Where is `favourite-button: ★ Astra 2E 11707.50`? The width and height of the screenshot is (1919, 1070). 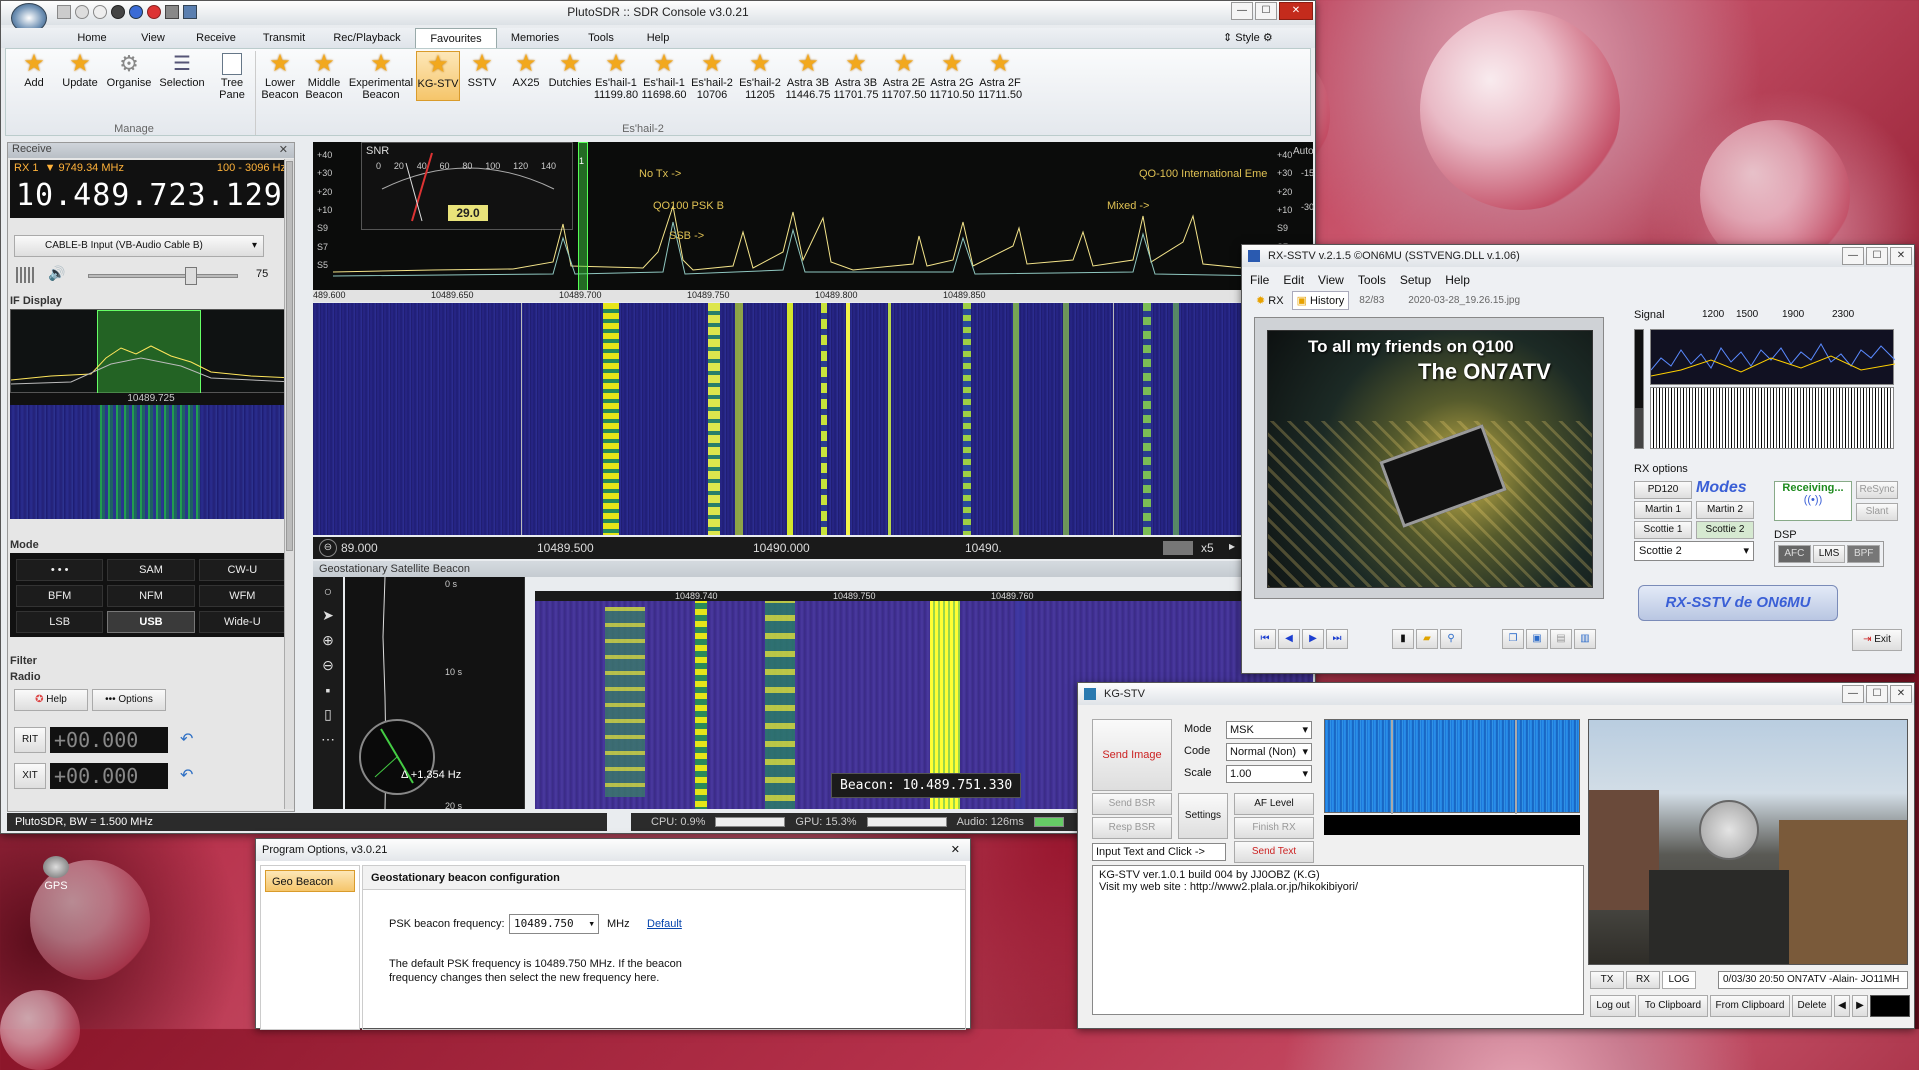 favourite-button: ★ Astra 2E 11707.50 is located at coordinates (904, 76).